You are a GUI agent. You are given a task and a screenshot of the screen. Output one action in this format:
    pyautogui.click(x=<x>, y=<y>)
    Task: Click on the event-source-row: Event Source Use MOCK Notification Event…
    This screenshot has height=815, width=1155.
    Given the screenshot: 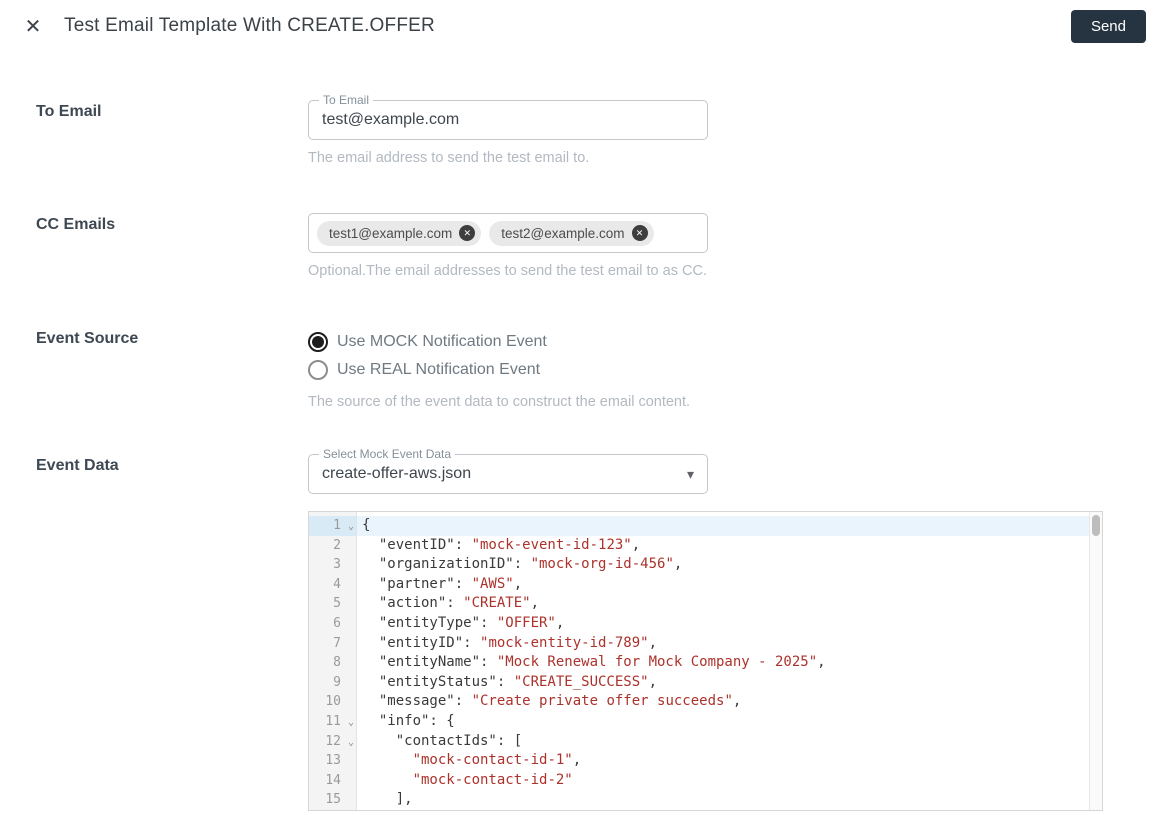 What is the action you would take?
    pyautogui.click(x=595, y=368)
    